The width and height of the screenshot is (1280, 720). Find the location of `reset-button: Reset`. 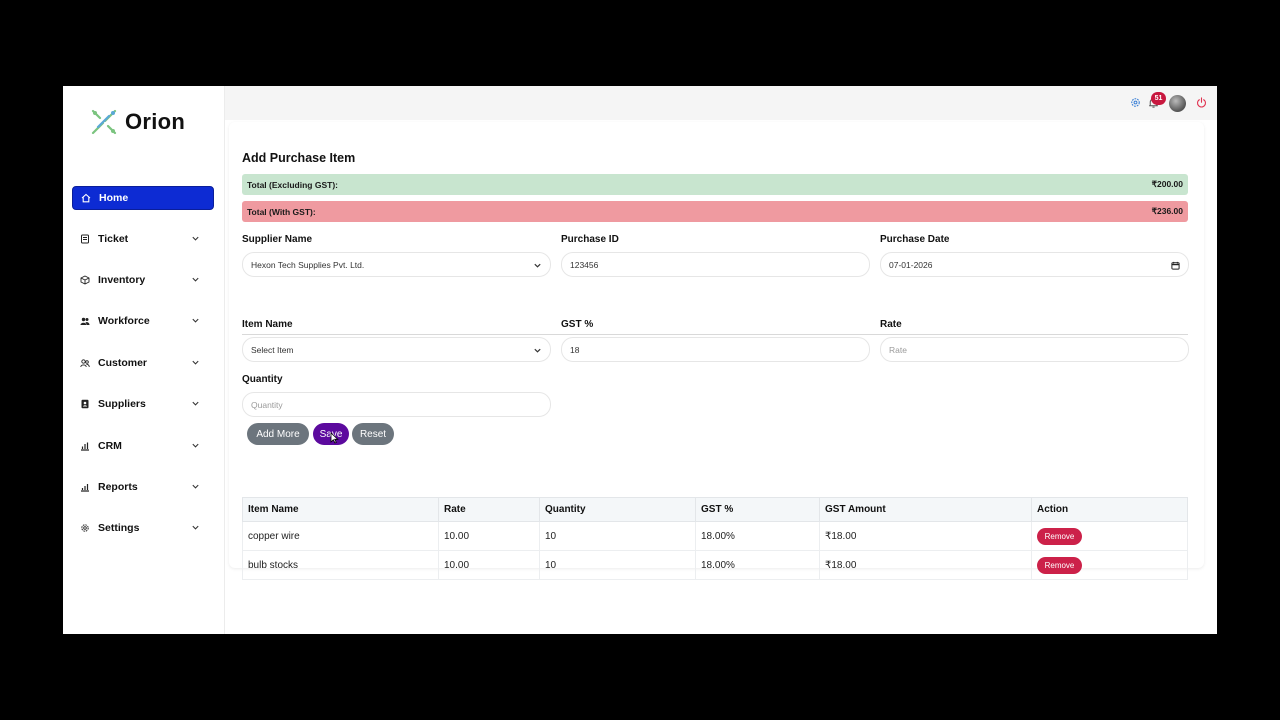

reset-button: Reset is located at coordinates (373, 434).